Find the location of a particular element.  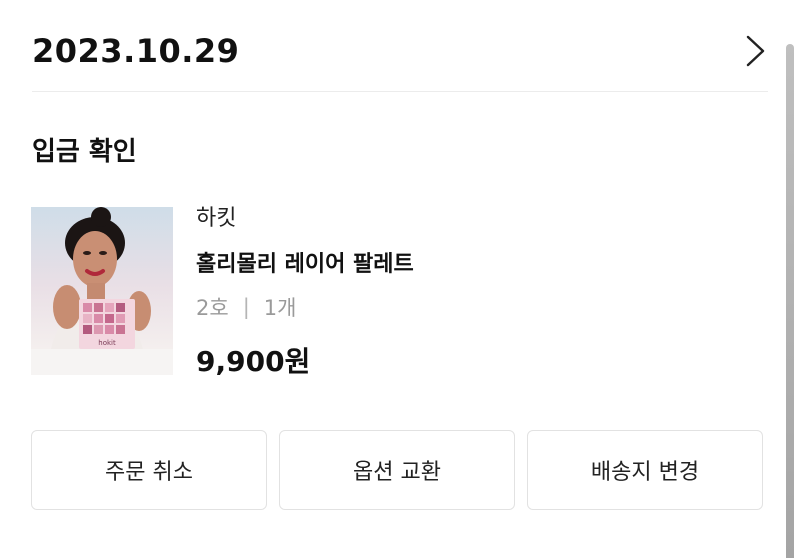

cancel-order-button: 주문 취소 is located at coordinates (149, 470).